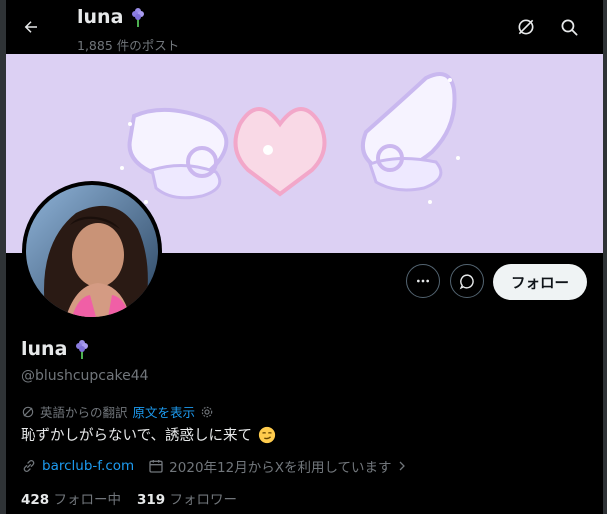 This screenshot has width=607, height=514. What do you see at coordinates (100, 17) in the screenshot?
I see `header-display-name: luna` at bounding box center [100, 17].